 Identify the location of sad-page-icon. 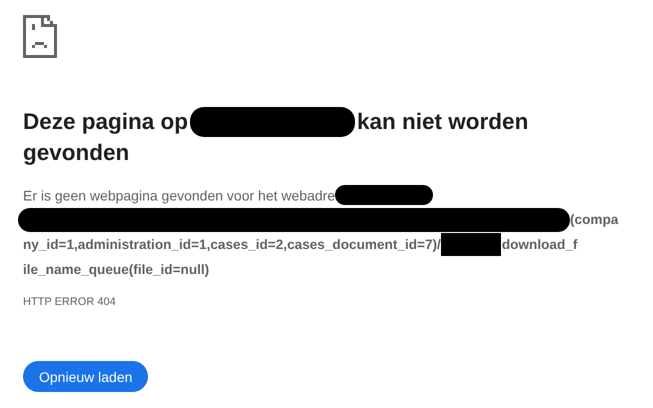
(40, 36).